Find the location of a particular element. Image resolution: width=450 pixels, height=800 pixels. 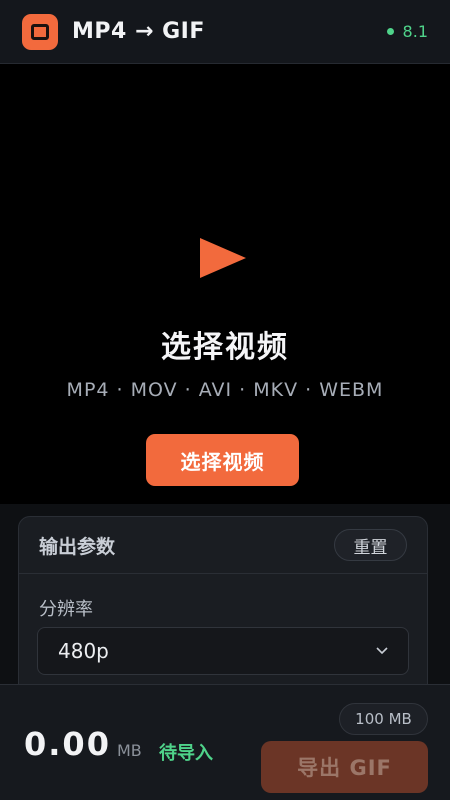

reset-button: 重置 is located at coordinates (370, 545).